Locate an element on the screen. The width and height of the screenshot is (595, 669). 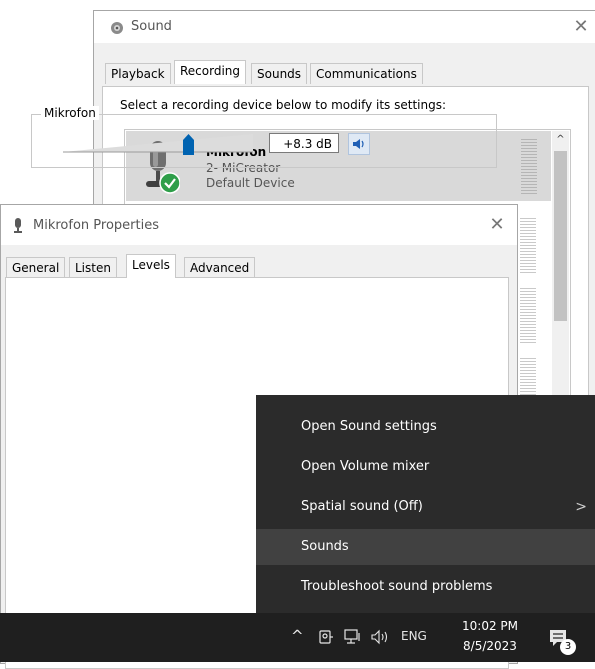
tab-advanced: Advanced is located at coordinates (220, 267).